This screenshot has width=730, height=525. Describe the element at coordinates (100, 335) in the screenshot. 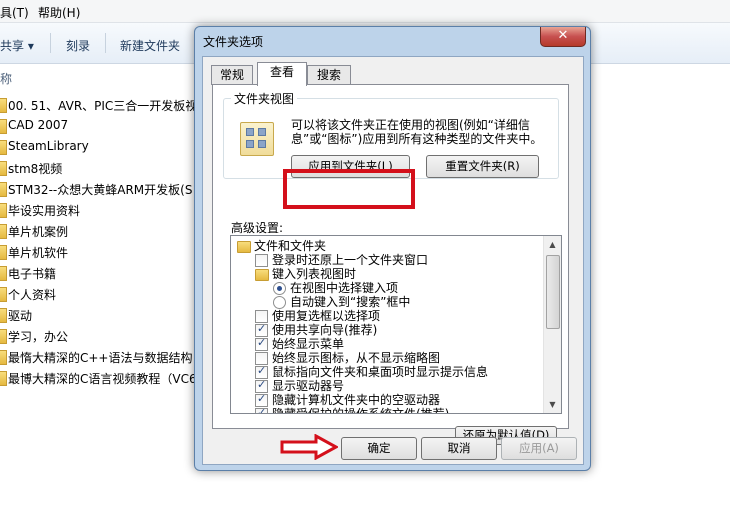

I see `file-row: 学习，办公` at that location.